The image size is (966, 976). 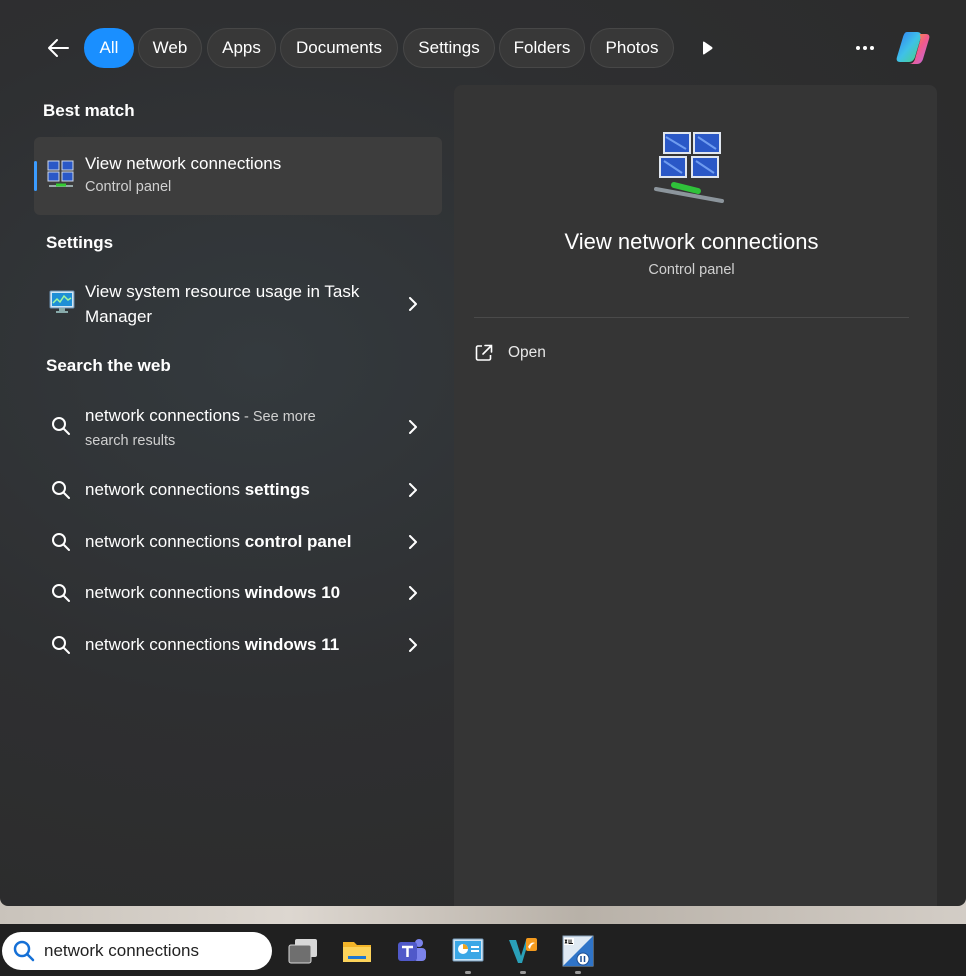 I want to click on best-match-result: View network connections Control panel, so click(x=238, y=176).